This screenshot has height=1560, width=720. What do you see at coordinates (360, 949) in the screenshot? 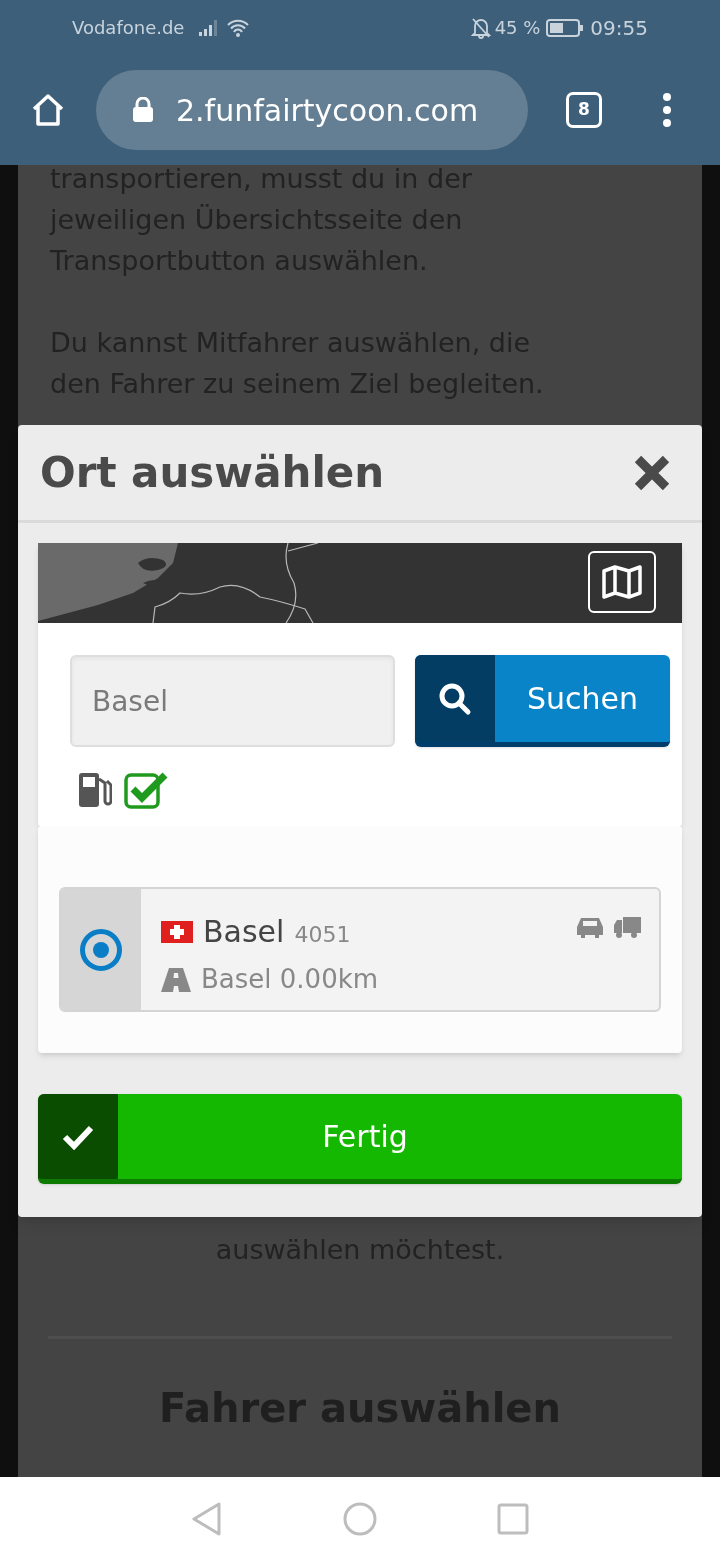
I see `result-item: Basel 4051 Basel 0.00km` at bounding box center [360, 949].